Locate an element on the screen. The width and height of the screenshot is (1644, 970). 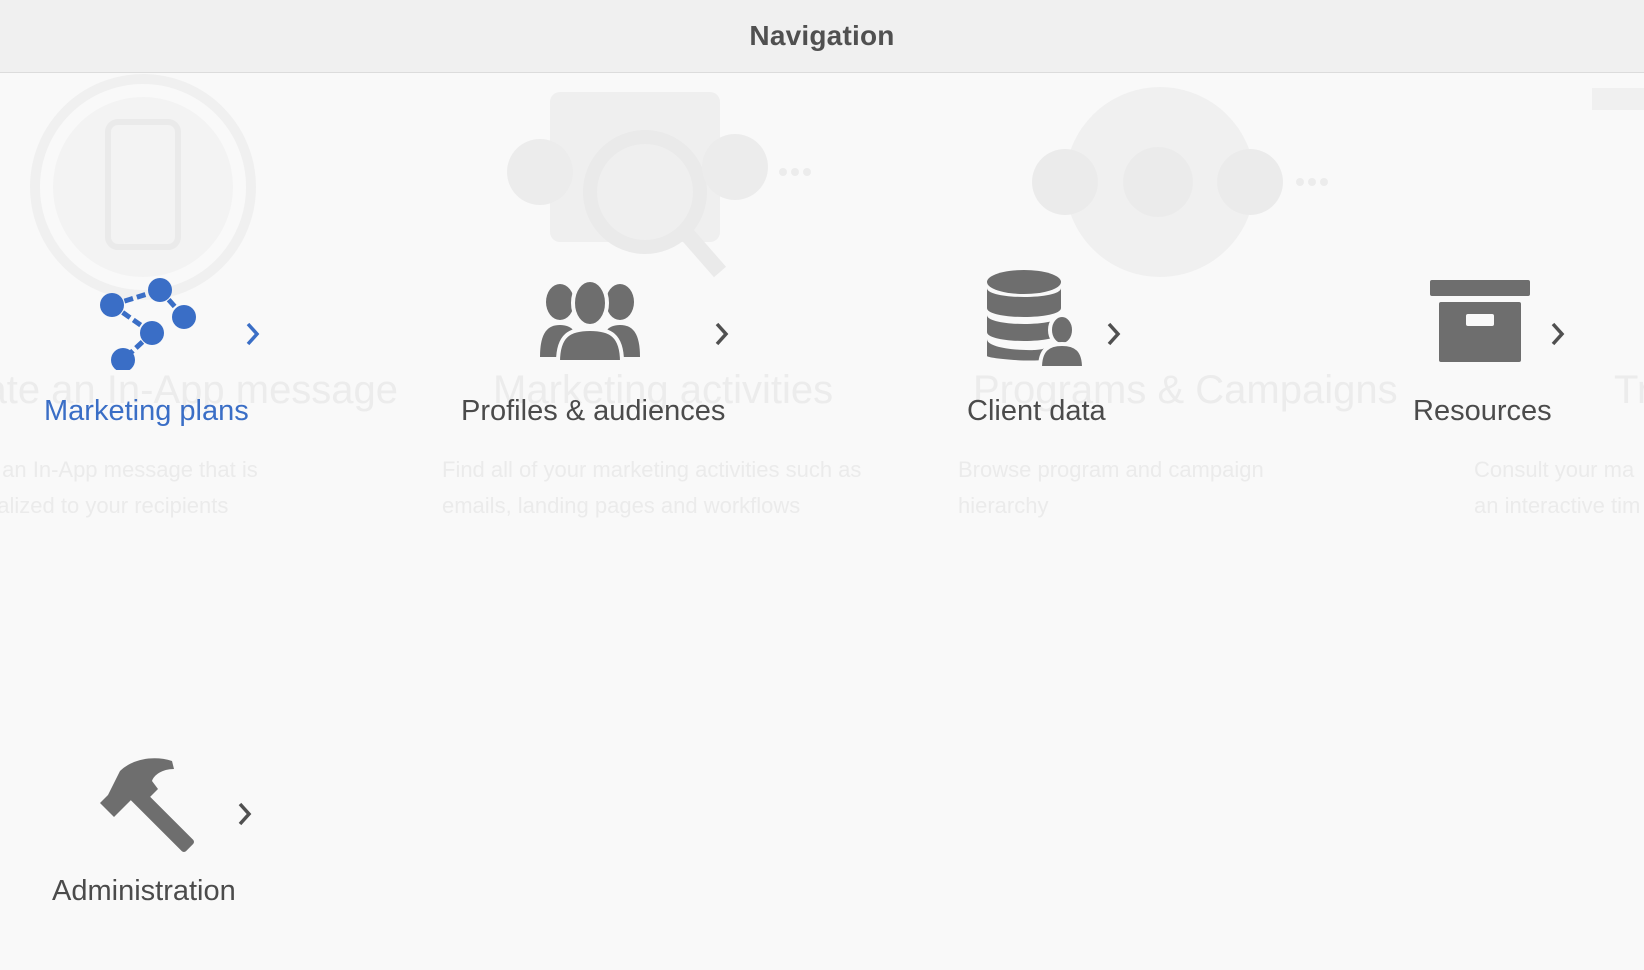
tile-administration: Administration is located at coordinates (165, 832).